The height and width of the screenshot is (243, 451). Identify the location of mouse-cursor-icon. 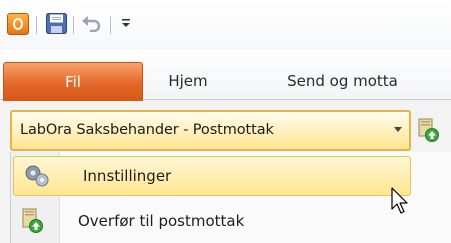
(399, 200).